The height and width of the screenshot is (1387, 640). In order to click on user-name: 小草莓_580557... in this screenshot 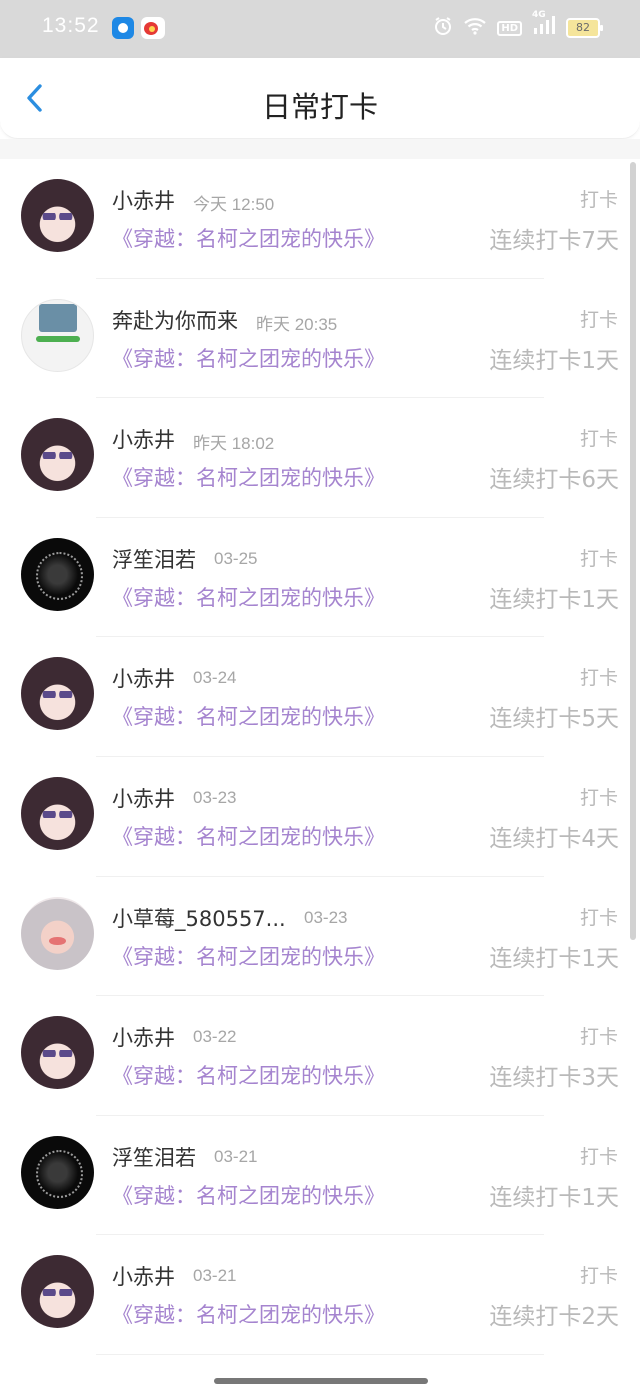, I will do `click(199, 918)`.